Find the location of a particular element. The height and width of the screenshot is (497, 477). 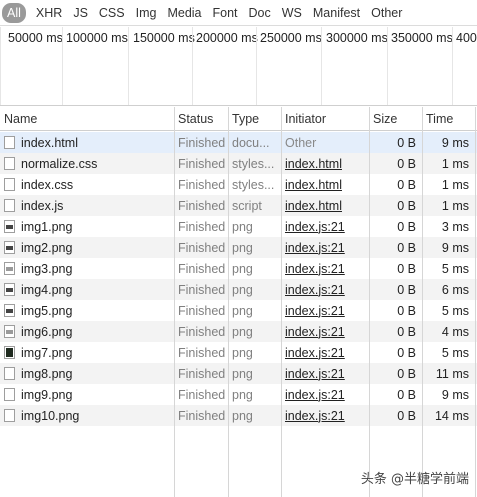

request-name-text: img7.png is located at coordinates (47, 352).